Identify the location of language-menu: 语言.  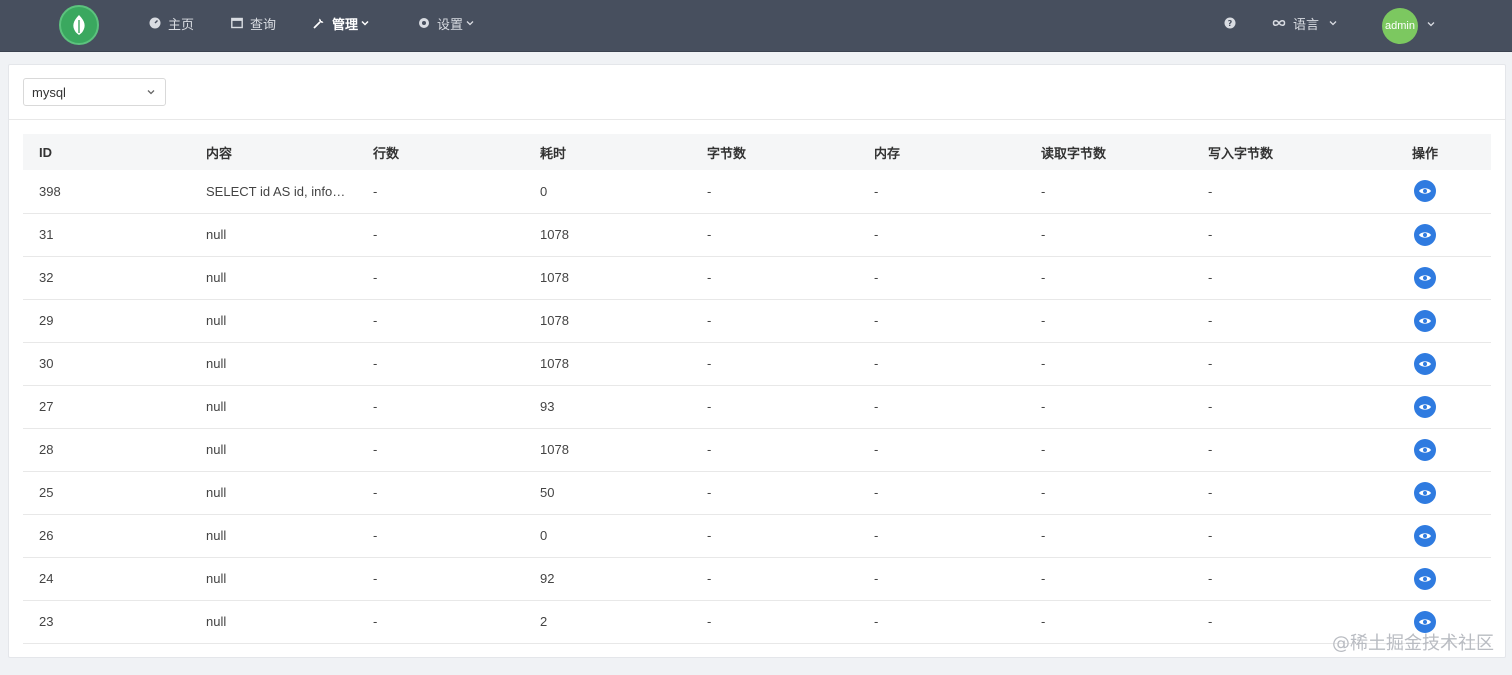
(1305, 23).